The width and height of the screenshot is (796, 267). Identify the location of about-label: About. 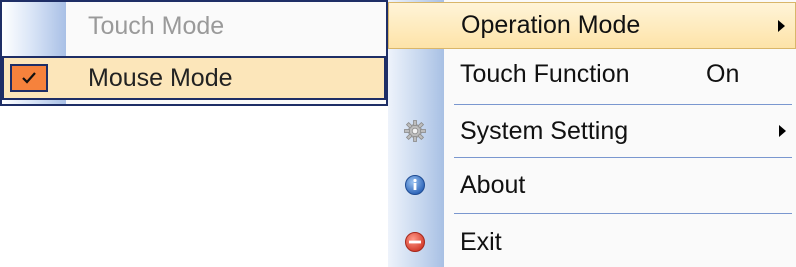
(493, 185).